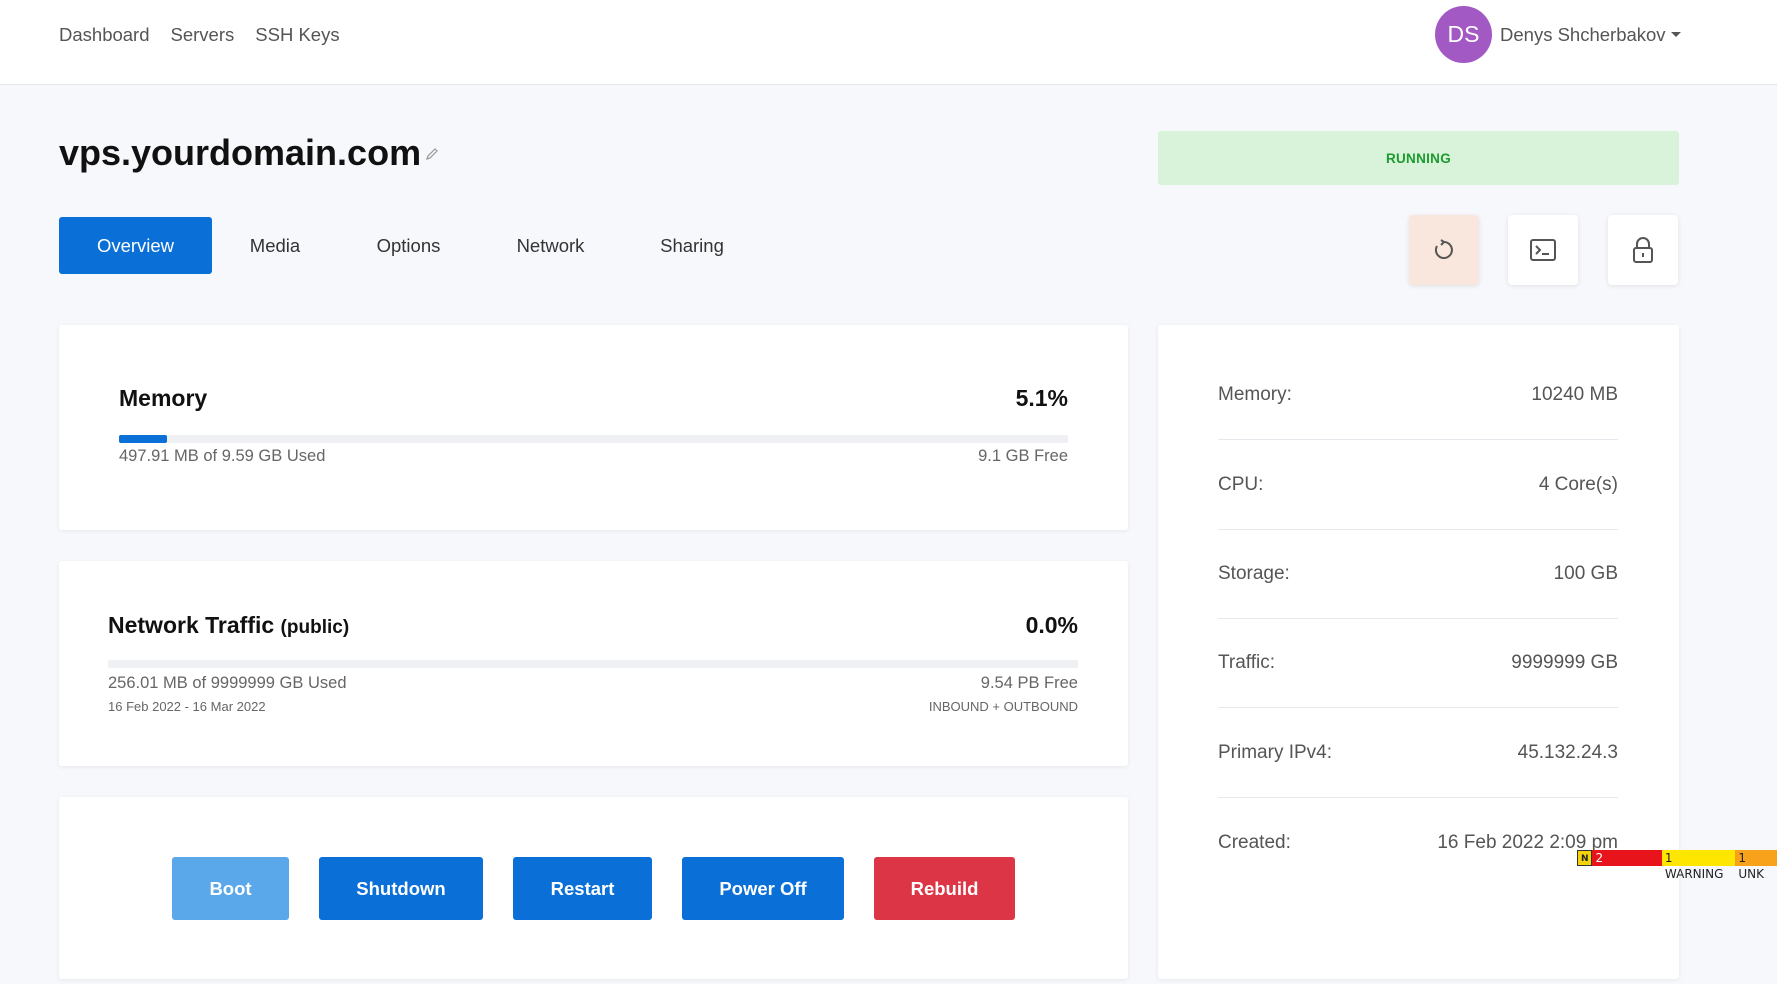 The image size is (1777, 984). What do you see at coordinates (1023, 456) in the screenshot?
I see `memory-free-text: 9.1 GB Free` at bounding box center [1023, 456].